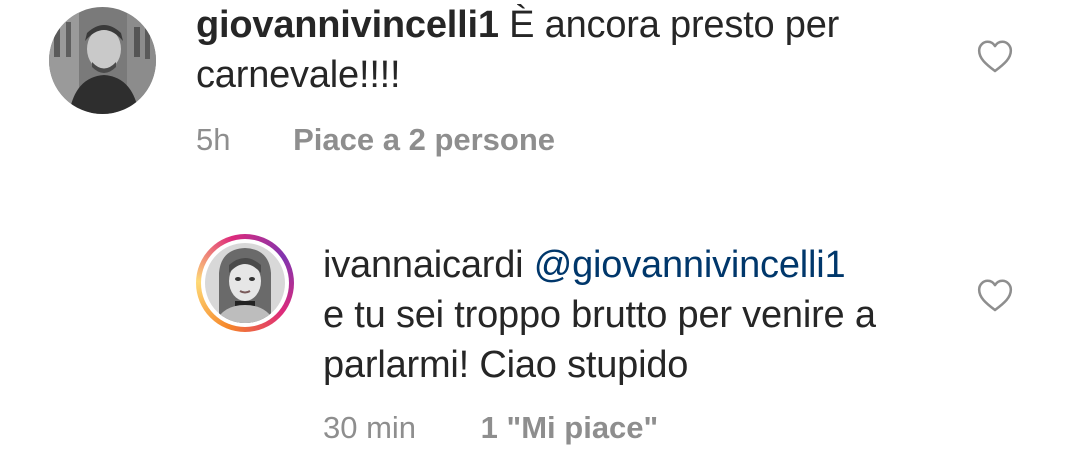 This screenshot has width=1080, height=455. What do you see at coordinates (669, 25) in the screenshot?
I see `comment-text-line: È ancora presto per` at bounding box center [669, 25].